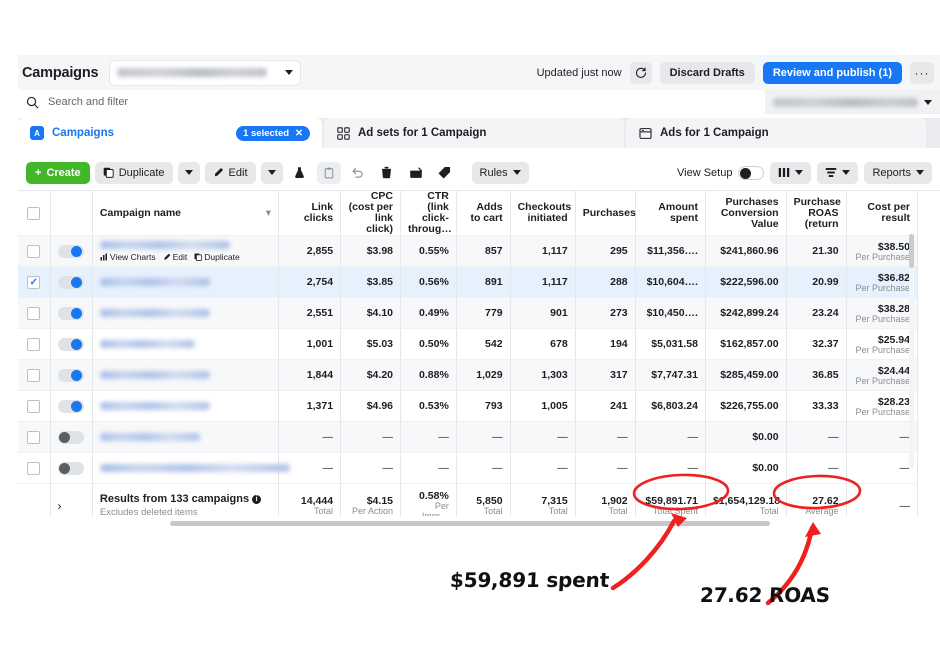  I want to click on column-header-campaign-name: Campaign name ▾, so click(186, 213).